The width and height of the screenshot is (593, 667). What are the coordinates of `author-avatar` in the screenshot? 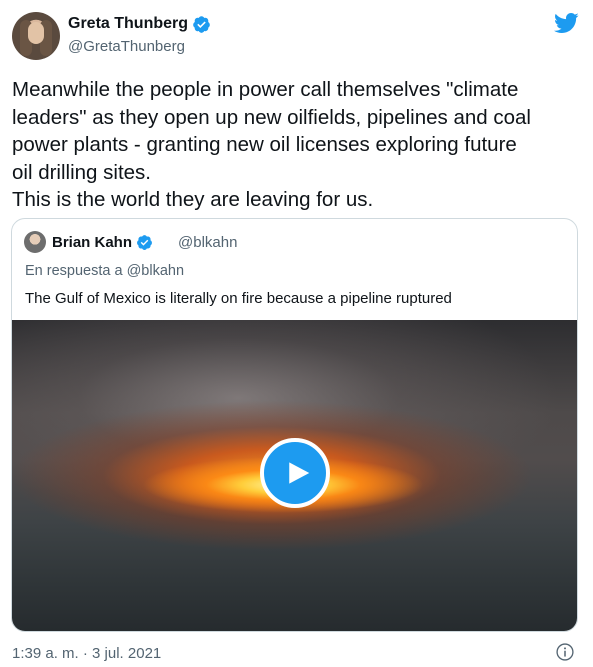 It's located at (36, 36).